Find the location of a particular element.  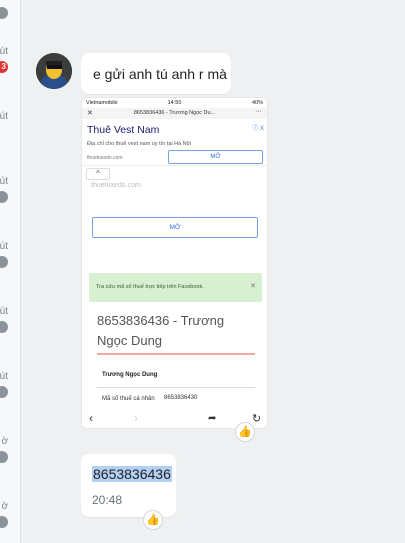

refresh-icon: ↻ is located at coordinates (257, 419).